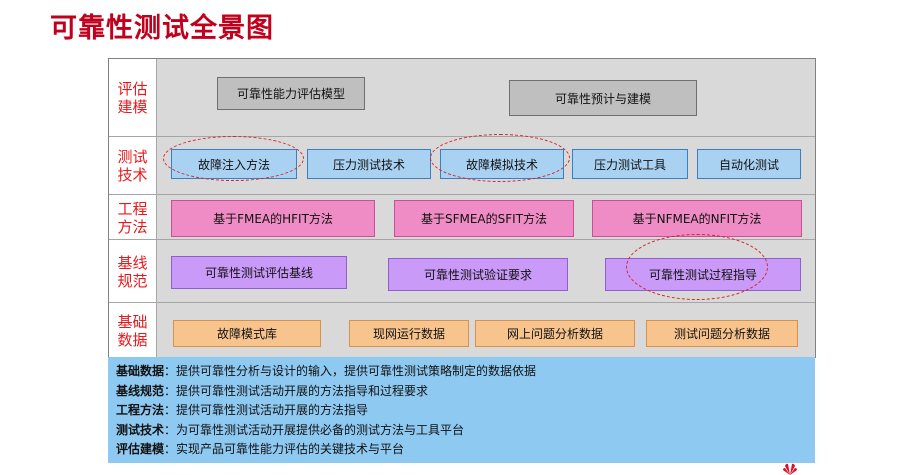 This screenshot has height=475, width=911. I want to click on description-line: 基础数据：提供可靠性分析与设计的输入，提供可靠性测试策略制定的数据依据, so click(326, 371).